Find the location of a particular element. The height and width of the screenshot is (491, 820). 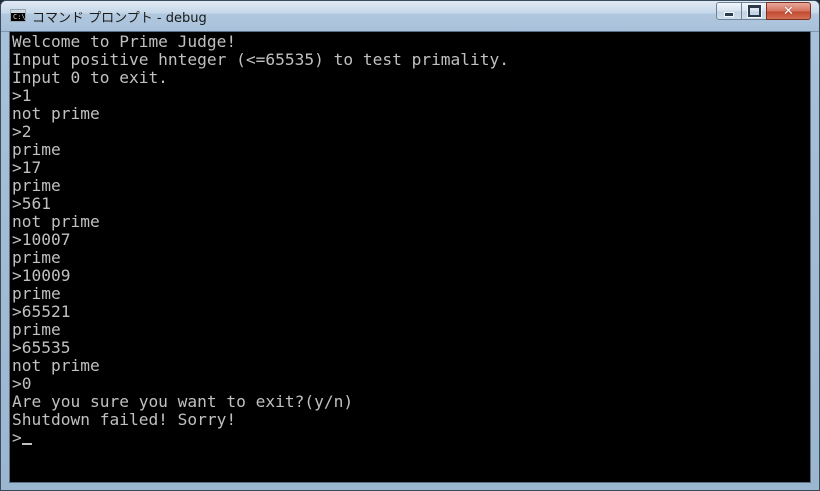

close-button: ✕ is located at coordinates (788, 11).